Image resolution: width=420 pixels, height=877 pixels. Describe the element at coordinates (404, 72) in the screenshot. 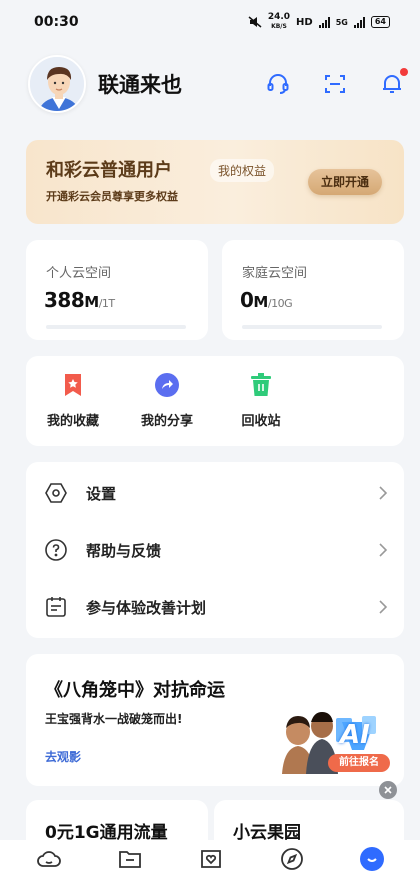

I see `notification-dot` at that location.